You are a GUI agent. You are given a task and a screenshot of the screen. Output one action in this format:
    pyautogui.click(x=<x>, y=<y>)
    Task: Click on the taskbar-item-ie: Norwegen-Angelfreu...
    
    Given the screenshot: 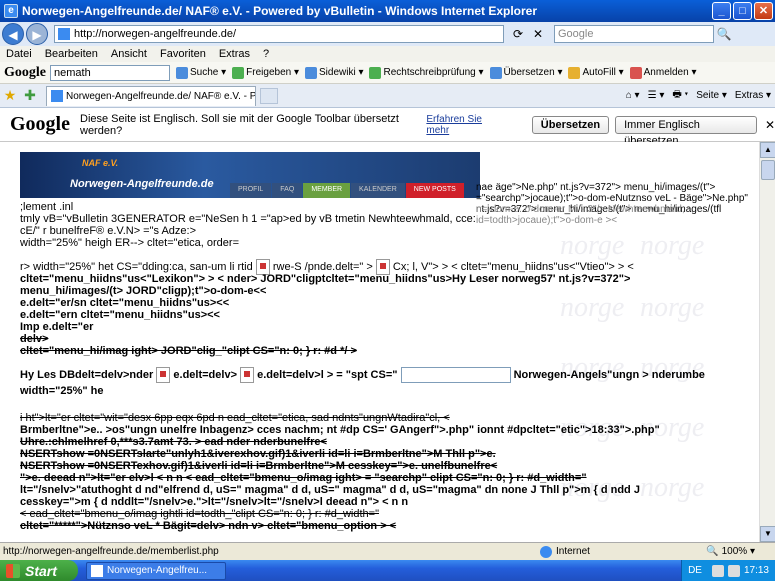 What is the action you would take?
    pyautogui.click(x=156, y=570)
    